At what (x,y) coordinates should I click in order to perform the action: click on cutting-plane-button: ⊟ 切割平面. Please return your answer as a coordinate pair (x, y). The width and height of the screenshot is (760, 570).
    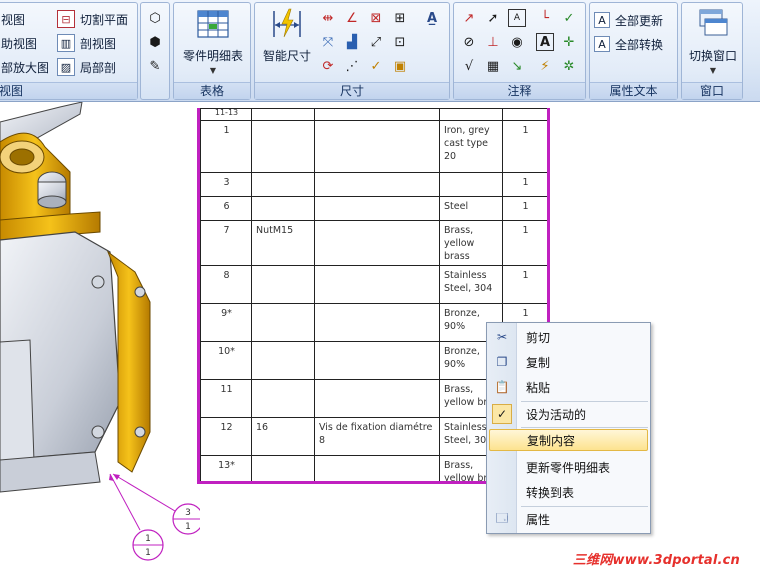
    Looking at the image, I should click on (92, 19).